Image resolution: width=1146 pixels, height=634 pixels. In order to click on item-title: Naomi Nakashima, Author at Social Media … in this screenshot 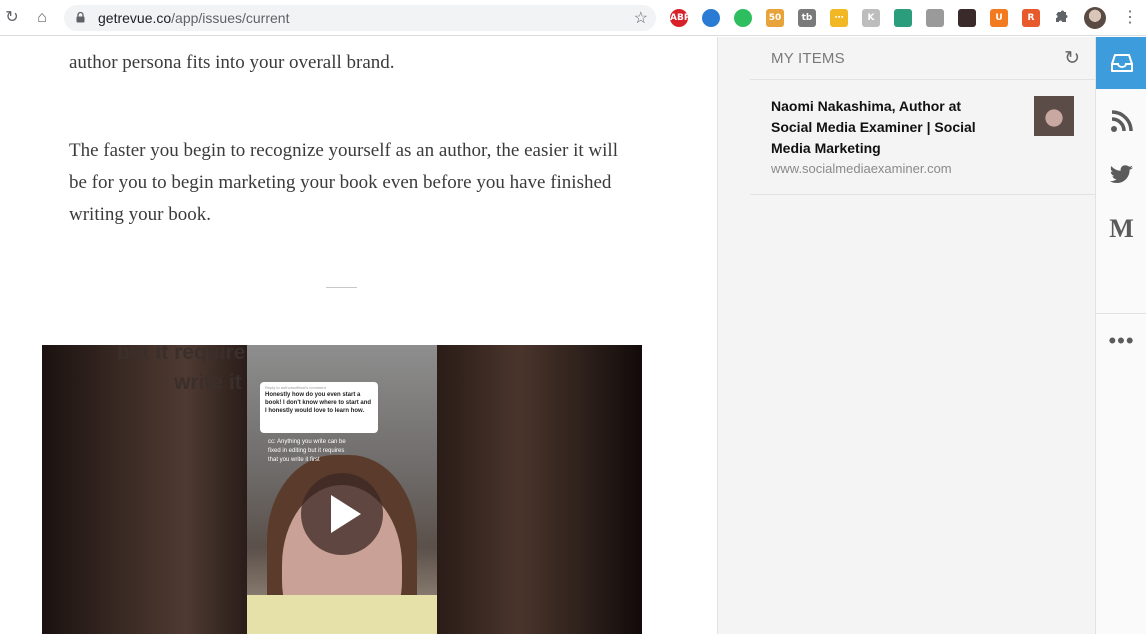, I will do `click(886, 127)`.